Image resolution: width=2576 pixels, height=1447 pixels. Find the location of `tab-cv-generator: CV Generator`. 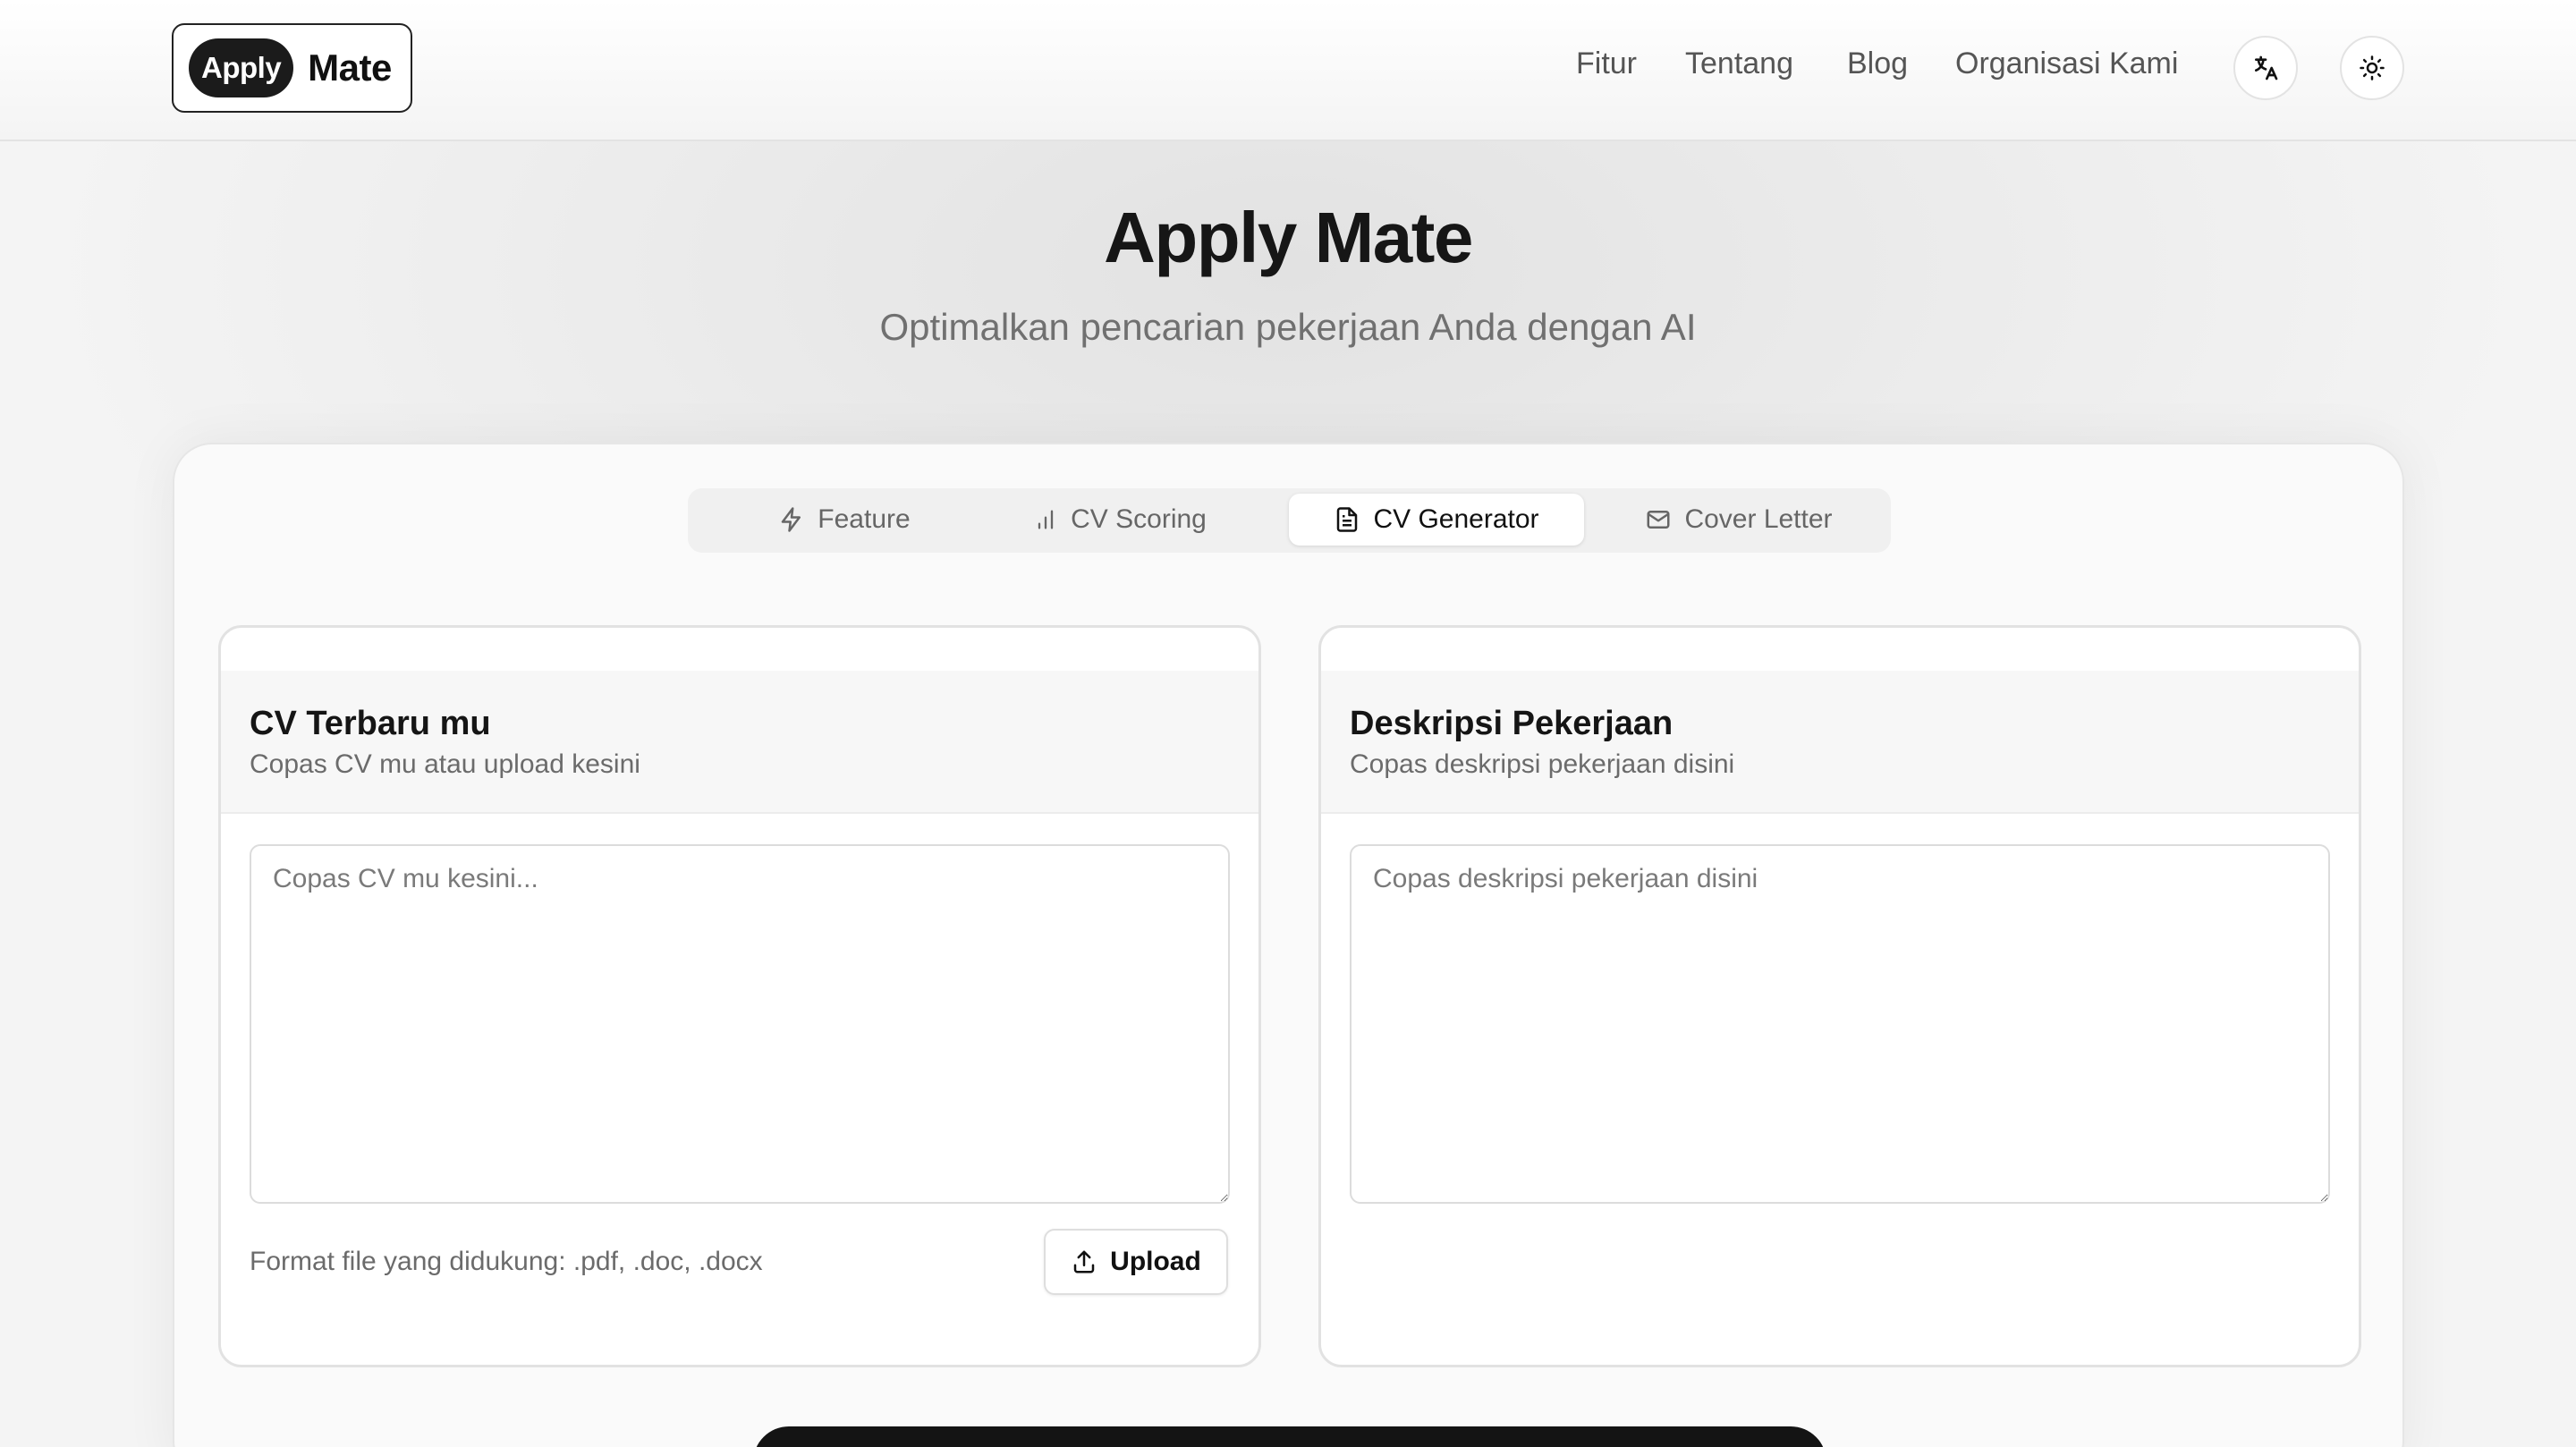

tab-cv-generator: CV Generator is located at coordinates (1436, 520).